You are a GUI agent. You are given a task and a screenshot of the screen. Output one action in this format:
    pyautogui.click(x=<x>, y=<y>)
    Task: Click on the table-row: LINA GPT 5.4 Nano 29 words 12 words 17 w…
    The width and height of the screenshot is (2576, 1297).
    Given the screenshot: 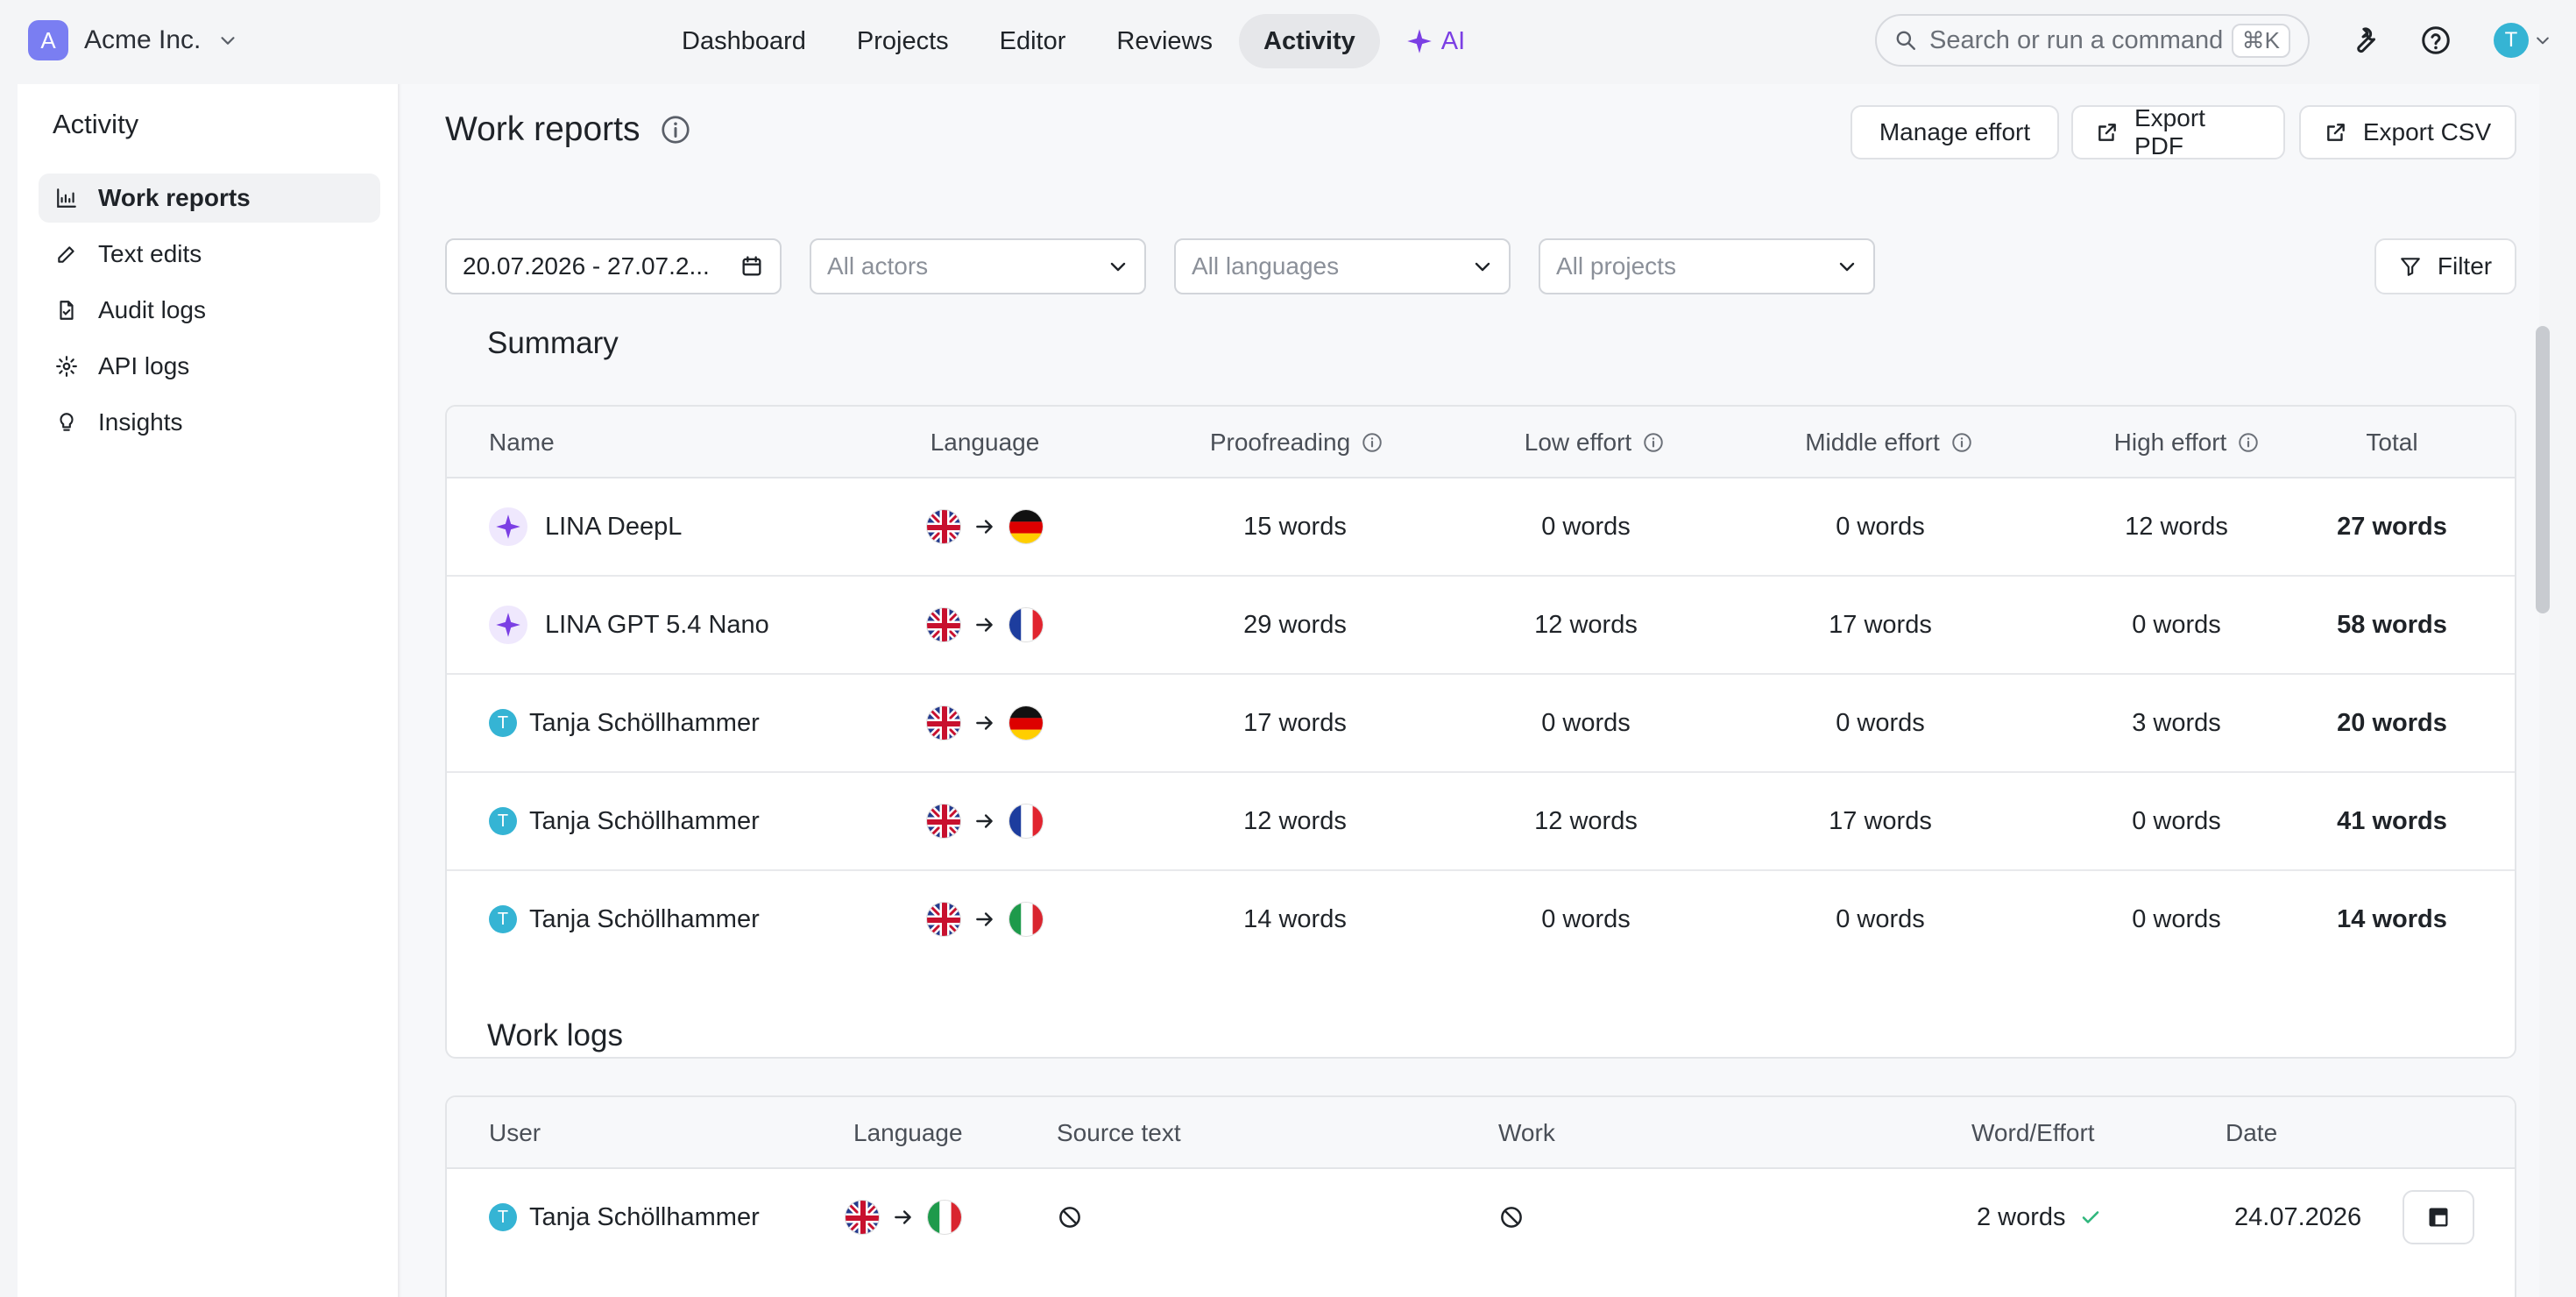 What is the action you would take?
    pyautogui.click(x=1481, y=626)
    